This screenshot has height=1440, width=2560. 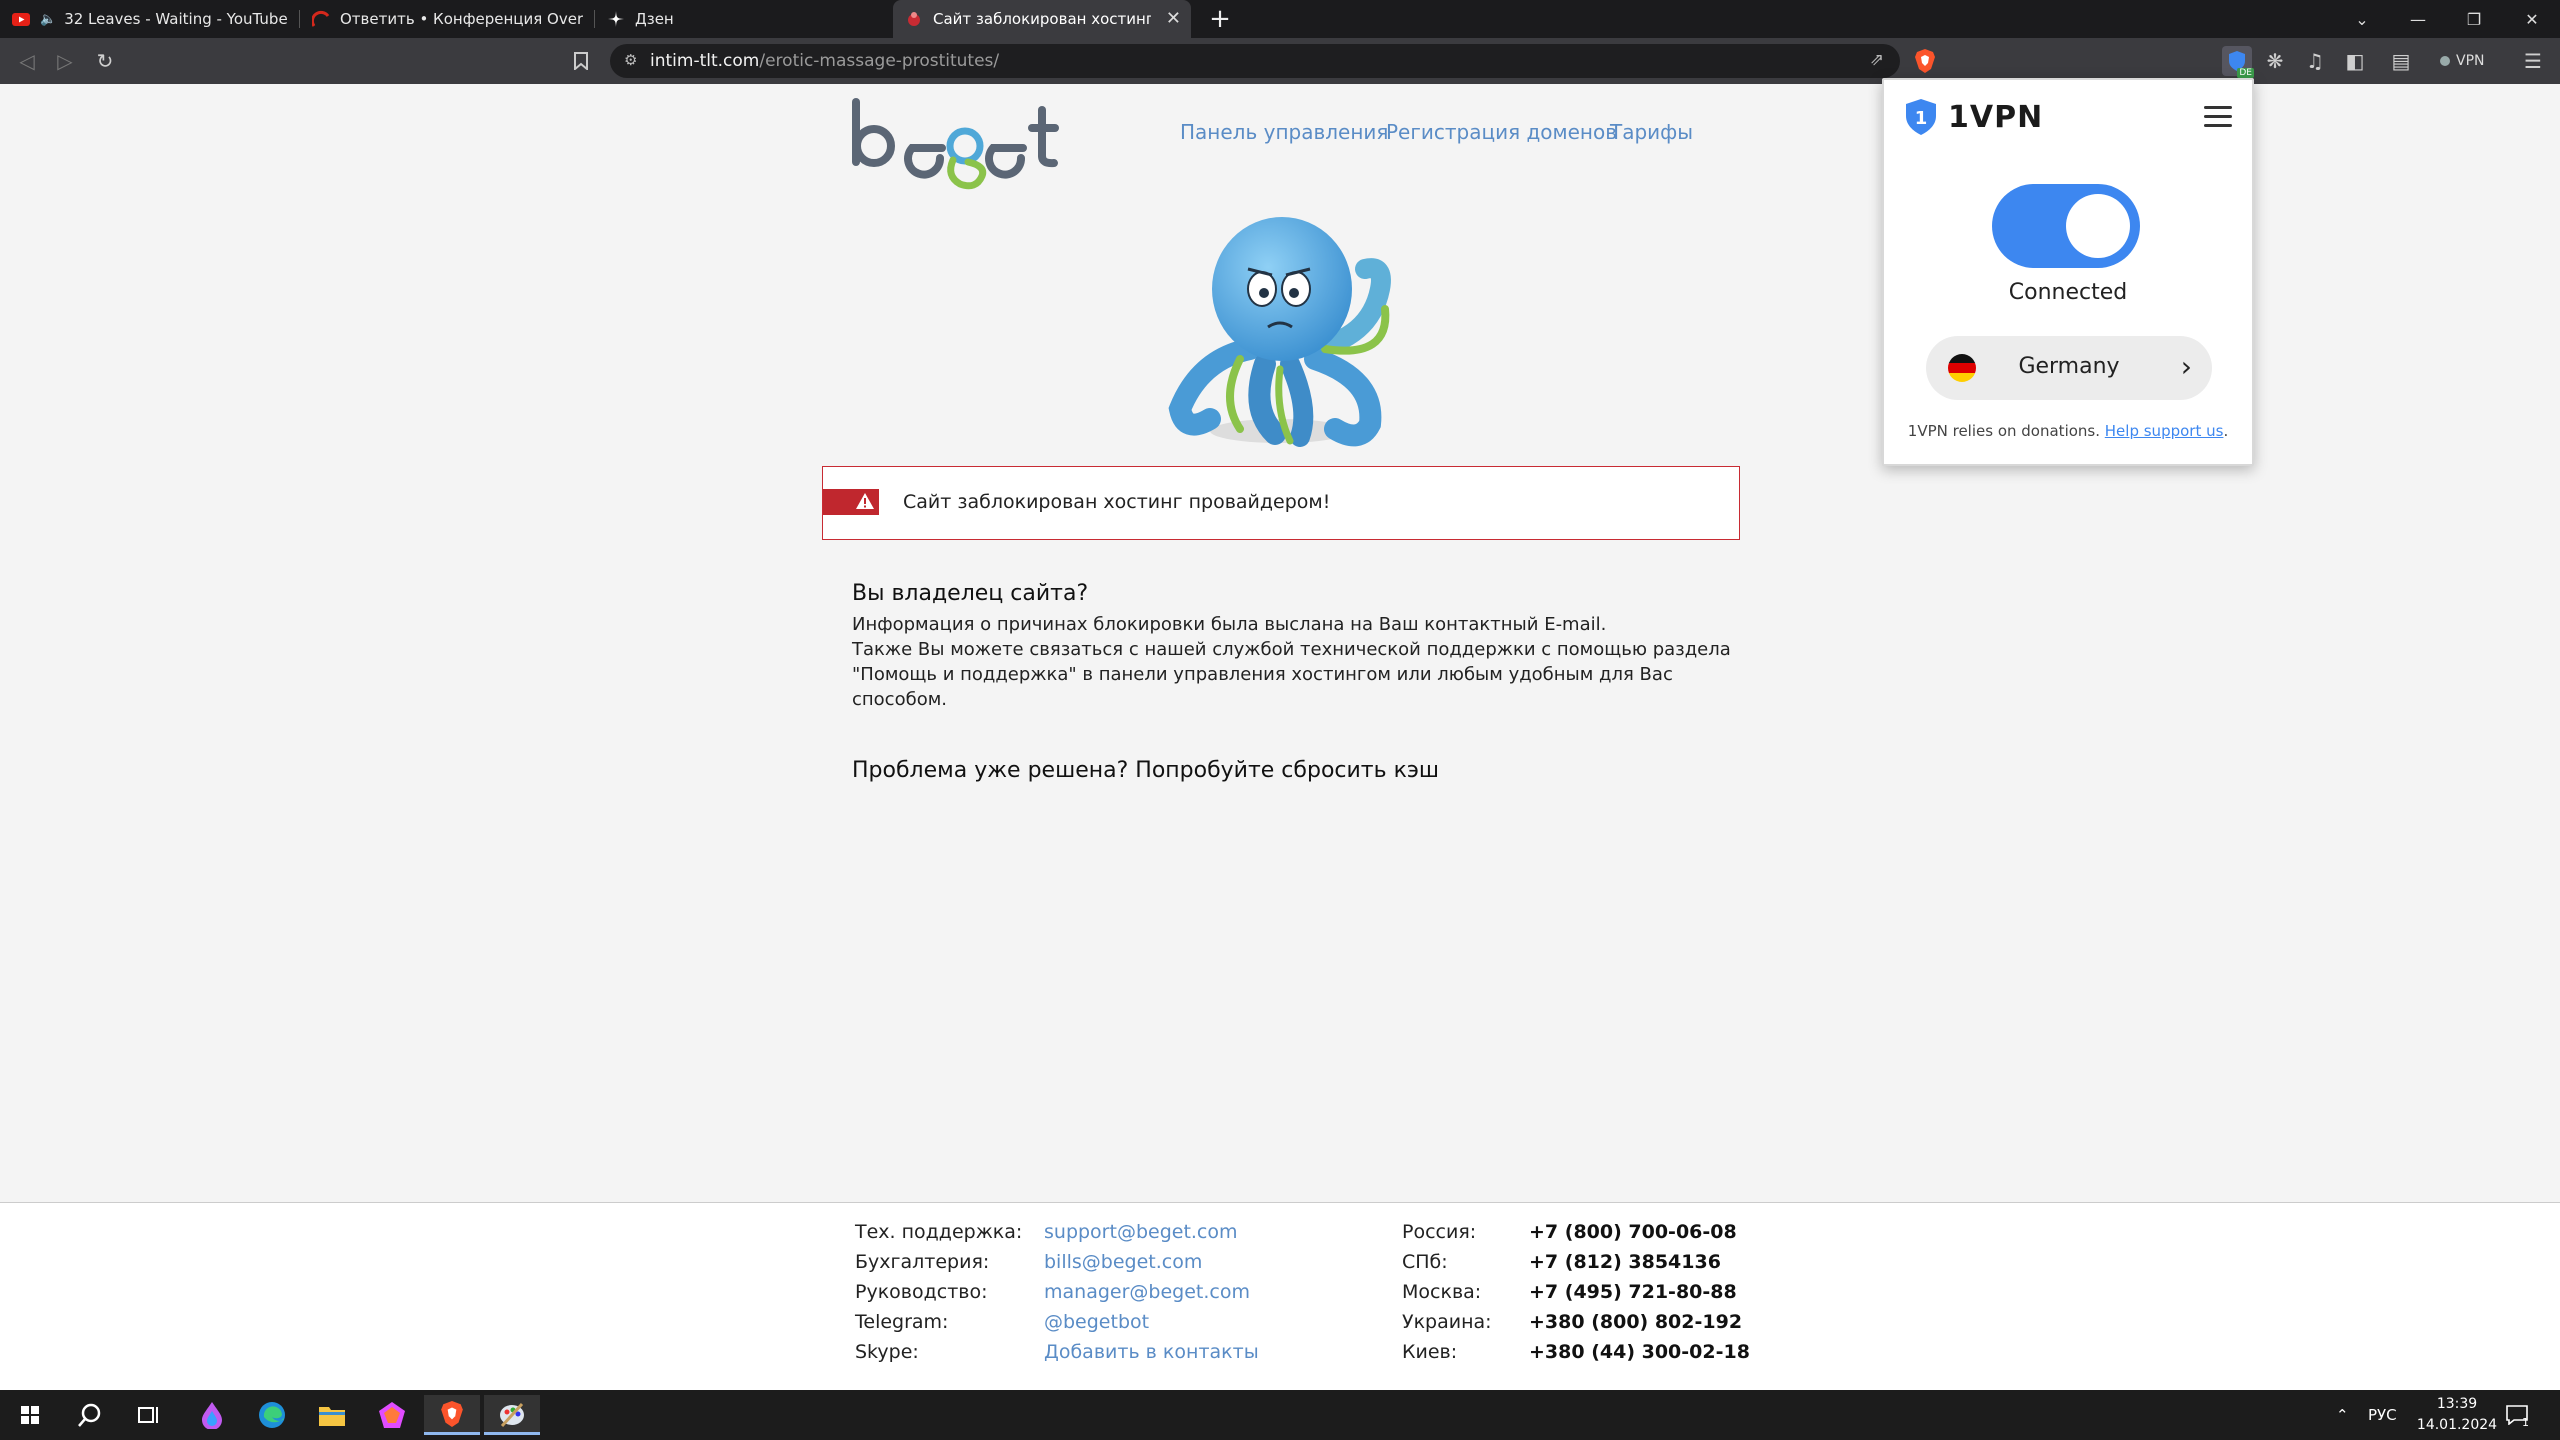 I want to click on warning-icon, so click(x=865, y=501).